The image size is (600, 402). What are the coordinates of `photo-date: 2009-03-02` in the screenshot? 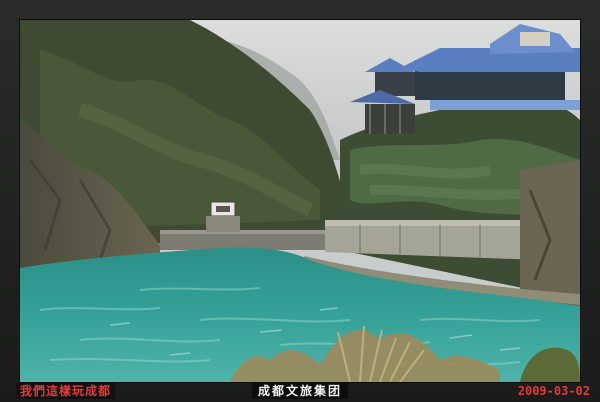 It's located at (553, 391).